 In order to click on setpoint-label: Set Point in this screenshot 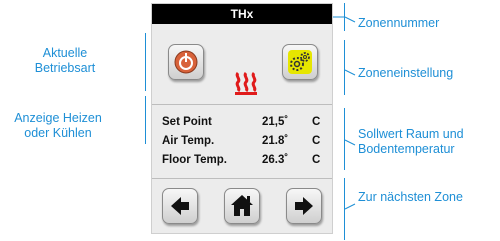, I will do `click(187, 122)`.